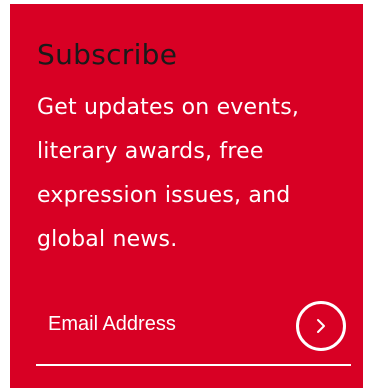 This screenshot has width=375, height=388. I want to click on email-field-underline, so click(193, 365).